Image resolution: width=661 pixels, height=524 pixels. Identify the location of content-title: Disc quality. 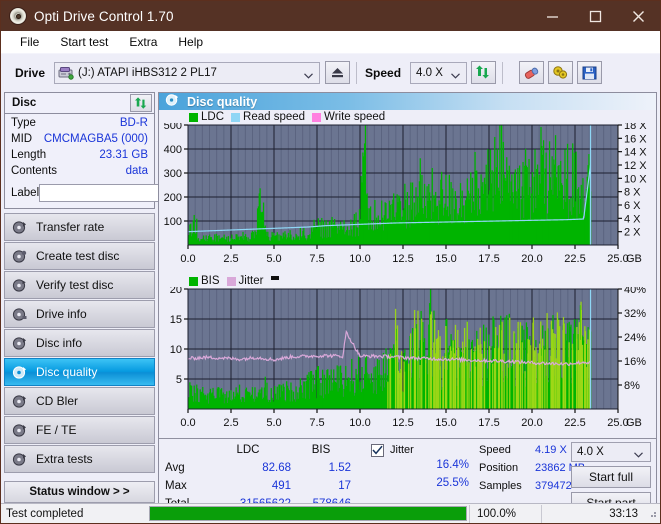
(222, 101).